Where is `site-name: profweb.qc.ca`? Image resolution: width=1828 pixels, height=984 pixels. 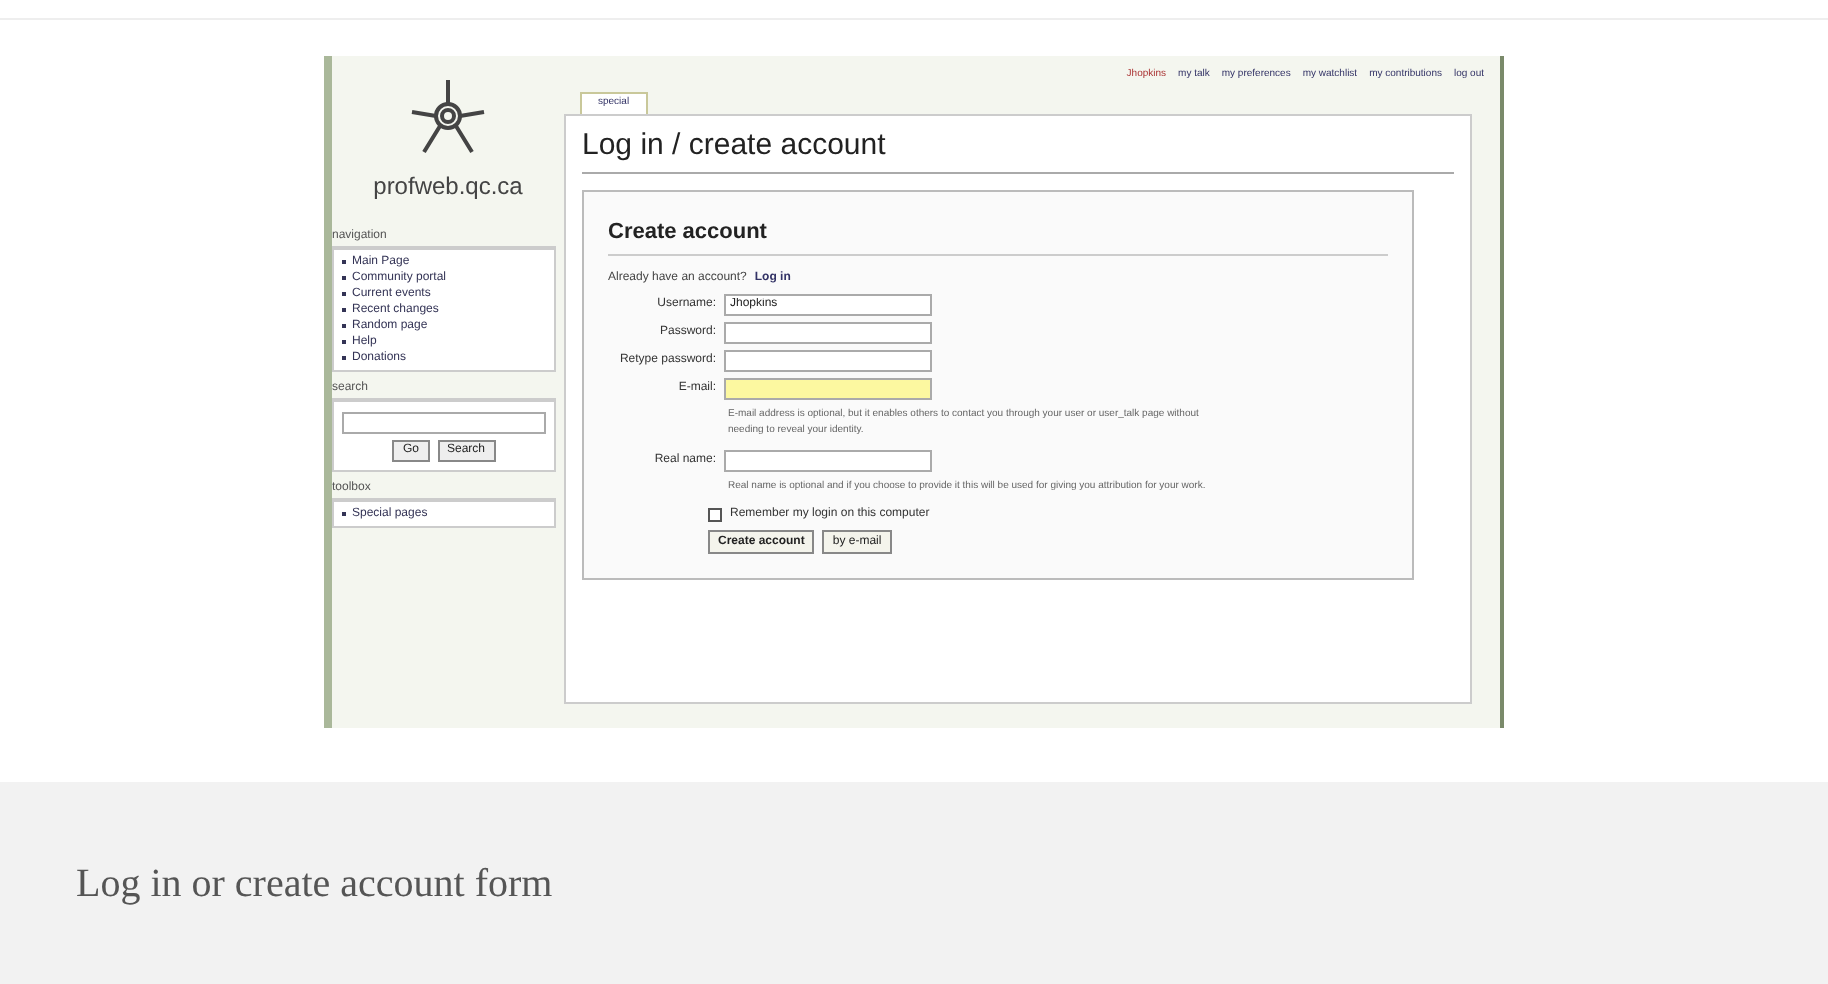 site-name: profweb.qc.ca is located at coordinates (448, 187).